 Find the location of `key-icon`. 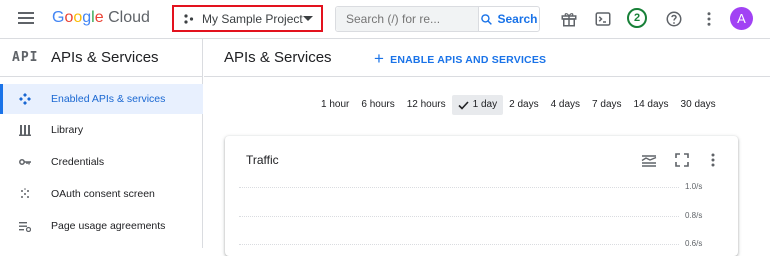

key-icon is located at coordinates (25, 162).